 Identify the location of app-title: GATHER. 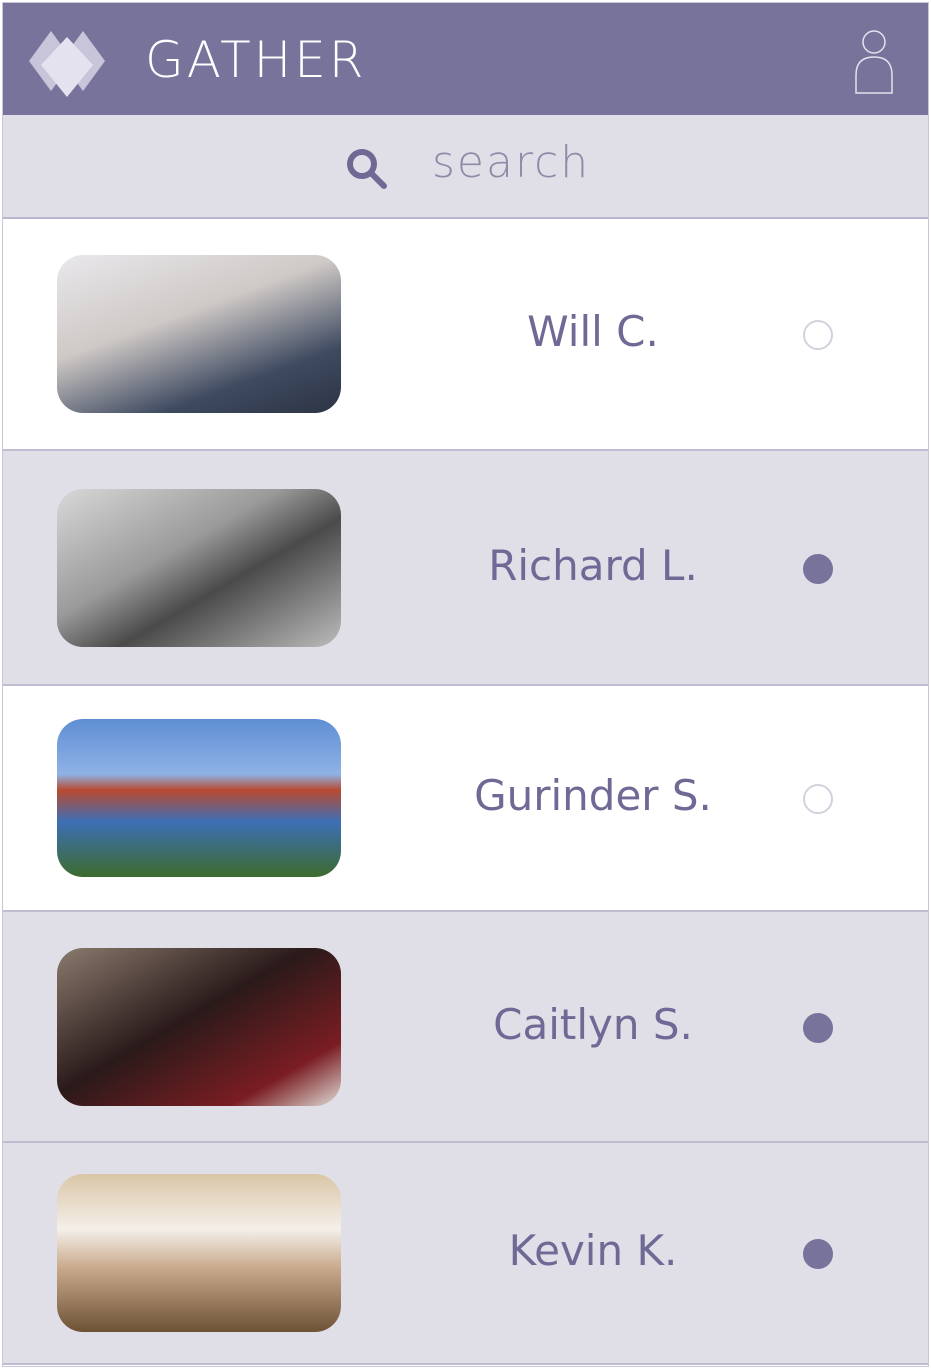
(256, 60).